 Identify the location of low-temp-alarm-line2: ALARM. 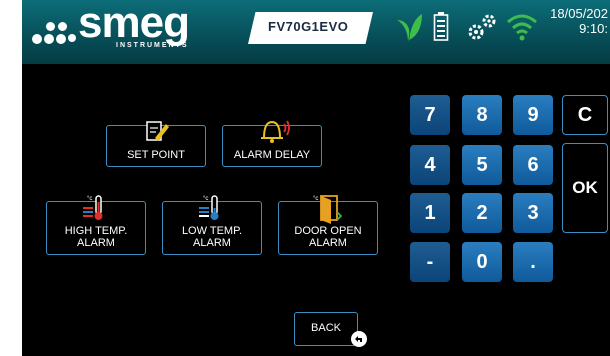
(212, 243).